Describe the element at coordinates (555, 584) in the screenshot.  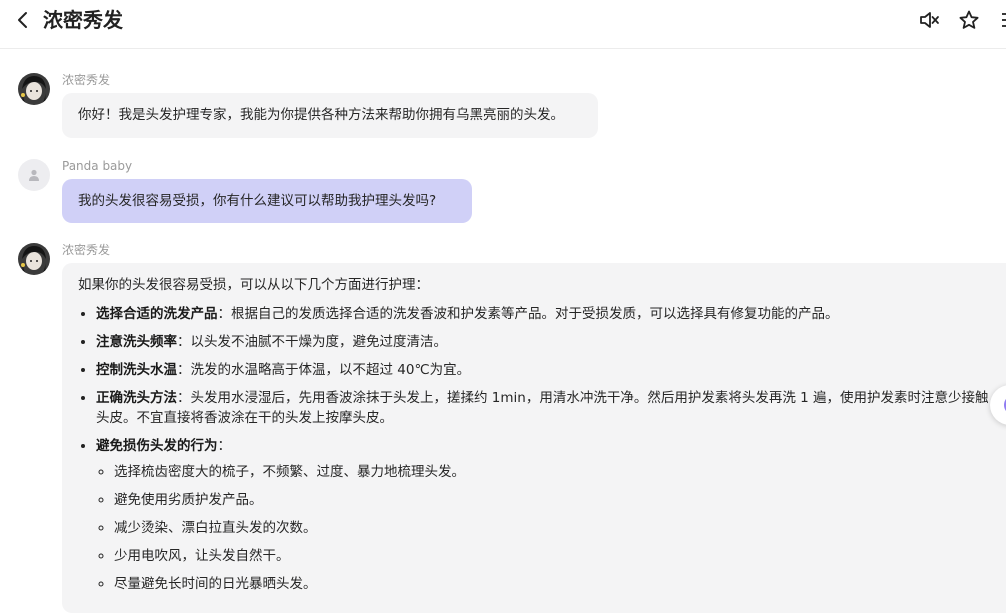
I see `subtip-item: 尽量避免长时间的日光暴晒头发。` at that location.